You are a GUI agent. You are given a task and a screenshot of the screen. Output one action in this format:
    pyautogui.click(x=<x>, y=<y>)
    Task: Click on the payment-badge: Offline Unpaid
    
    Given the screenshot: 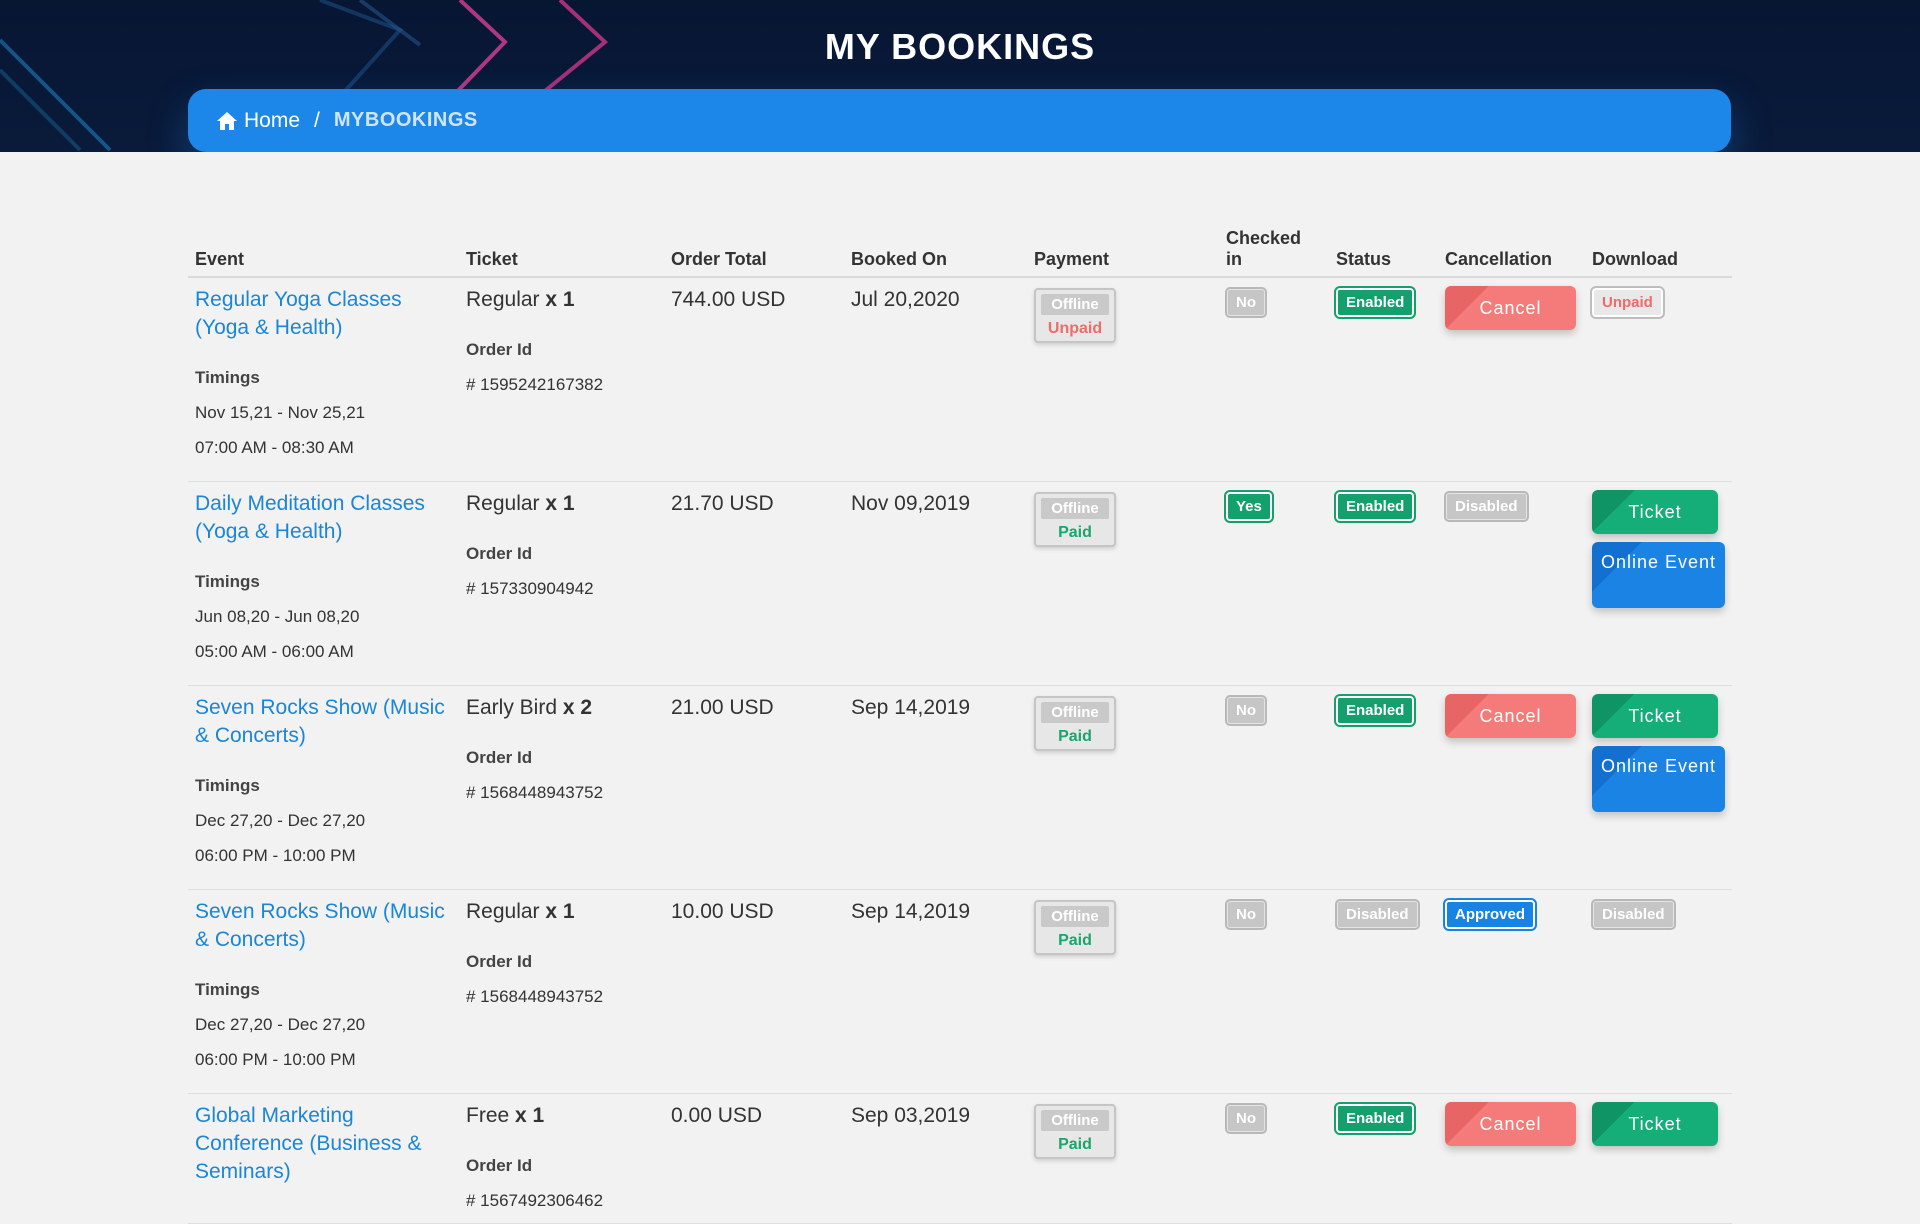 What is the action you would take?
    pyautogui.click(x=1075, y=315)
    